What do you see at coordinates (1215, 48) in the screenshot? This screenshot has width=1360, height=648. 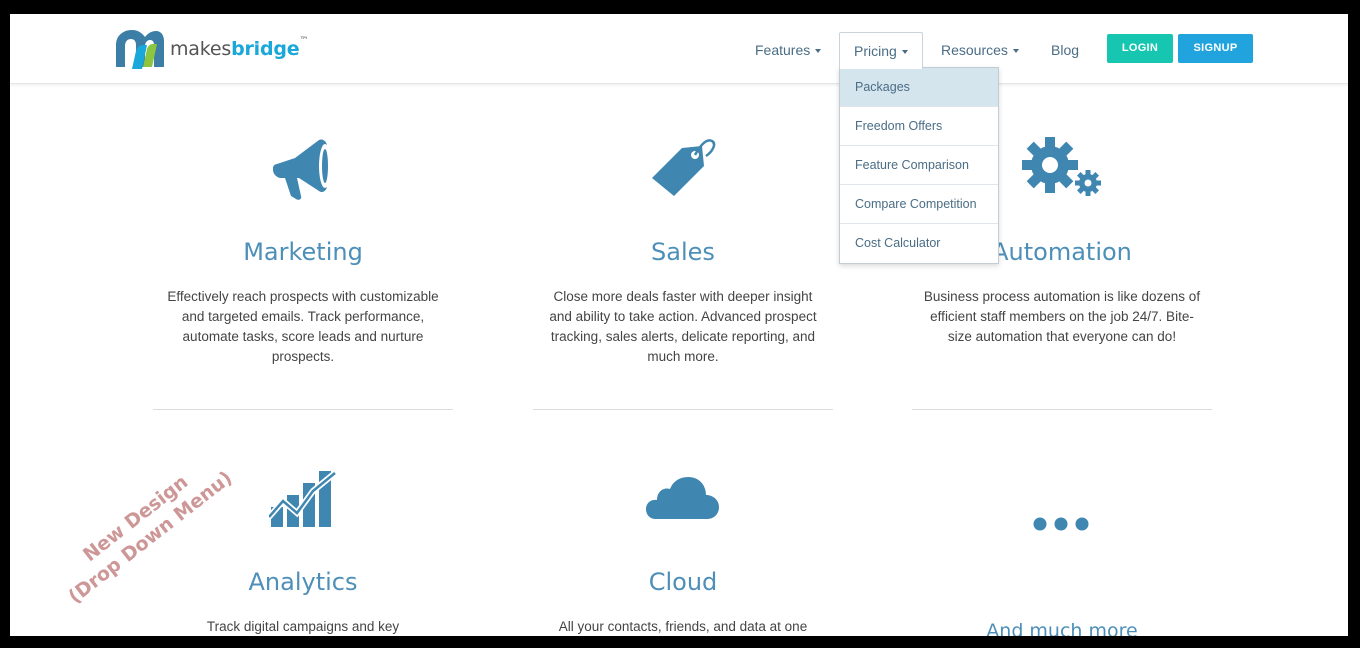 I see `signup-button: SIGNUP` at bounding box center [1215, 48].